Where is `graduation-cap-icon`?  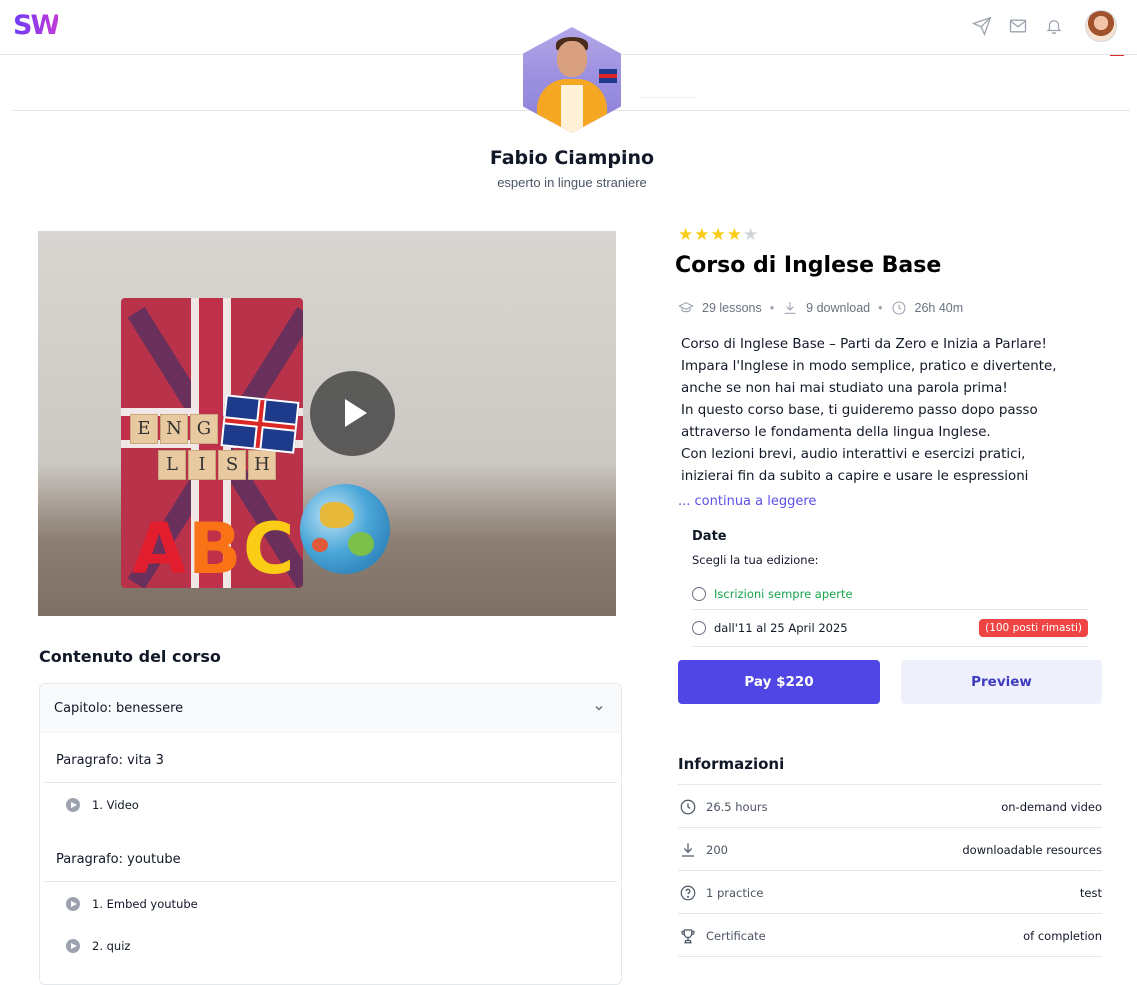 graduation-cap-icon is located at coordinates (686, 307).